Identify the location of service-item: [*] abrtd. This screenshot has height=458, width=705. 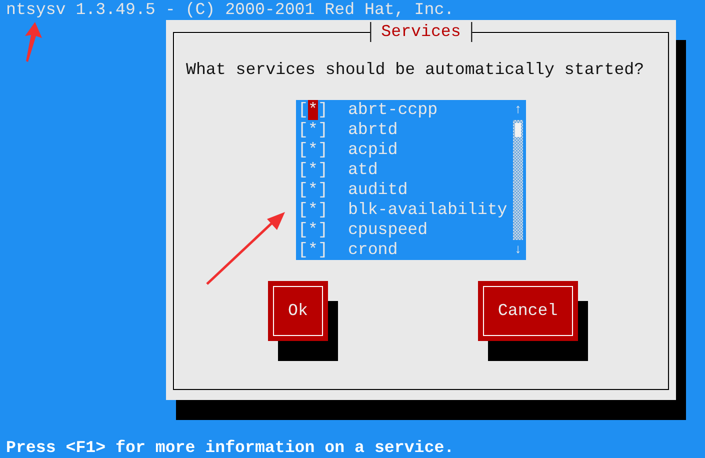
(405, 130).